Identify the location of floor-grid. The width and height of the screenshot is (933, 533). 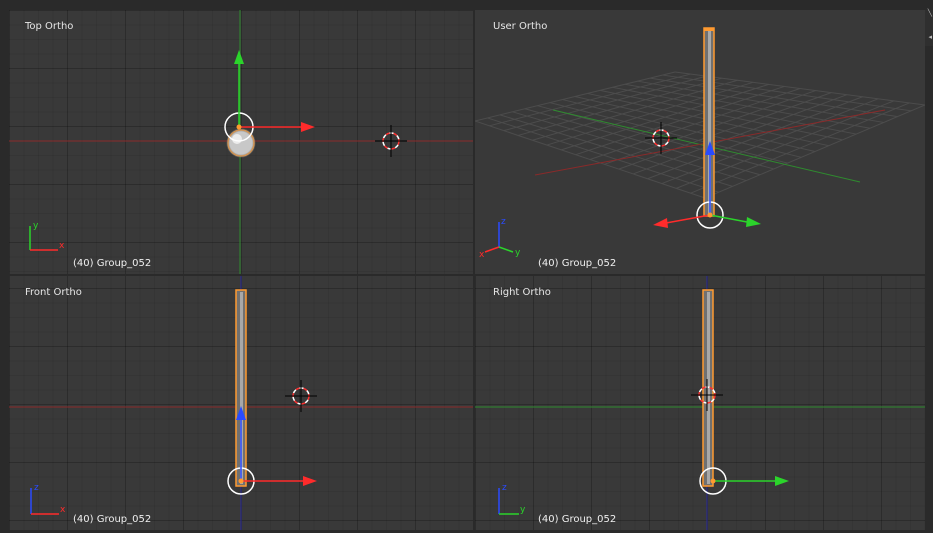
(700, 135).